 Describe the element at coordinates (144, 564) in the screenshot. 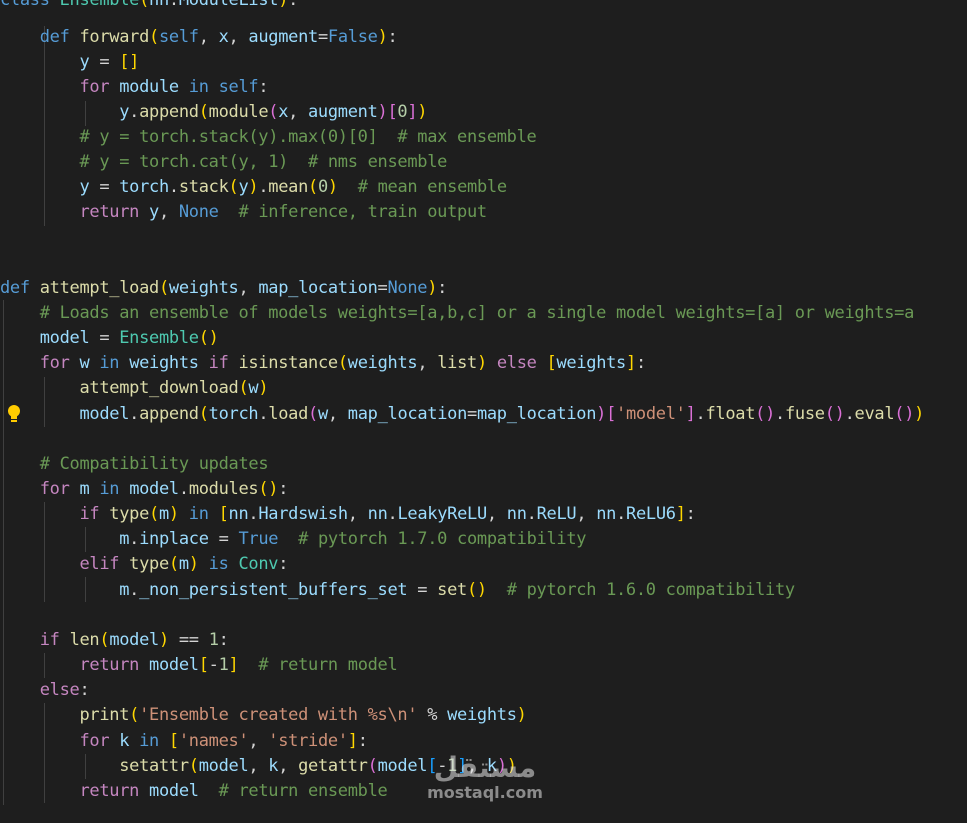

I see `code-line: elif type(m) is Conv:` at that location.